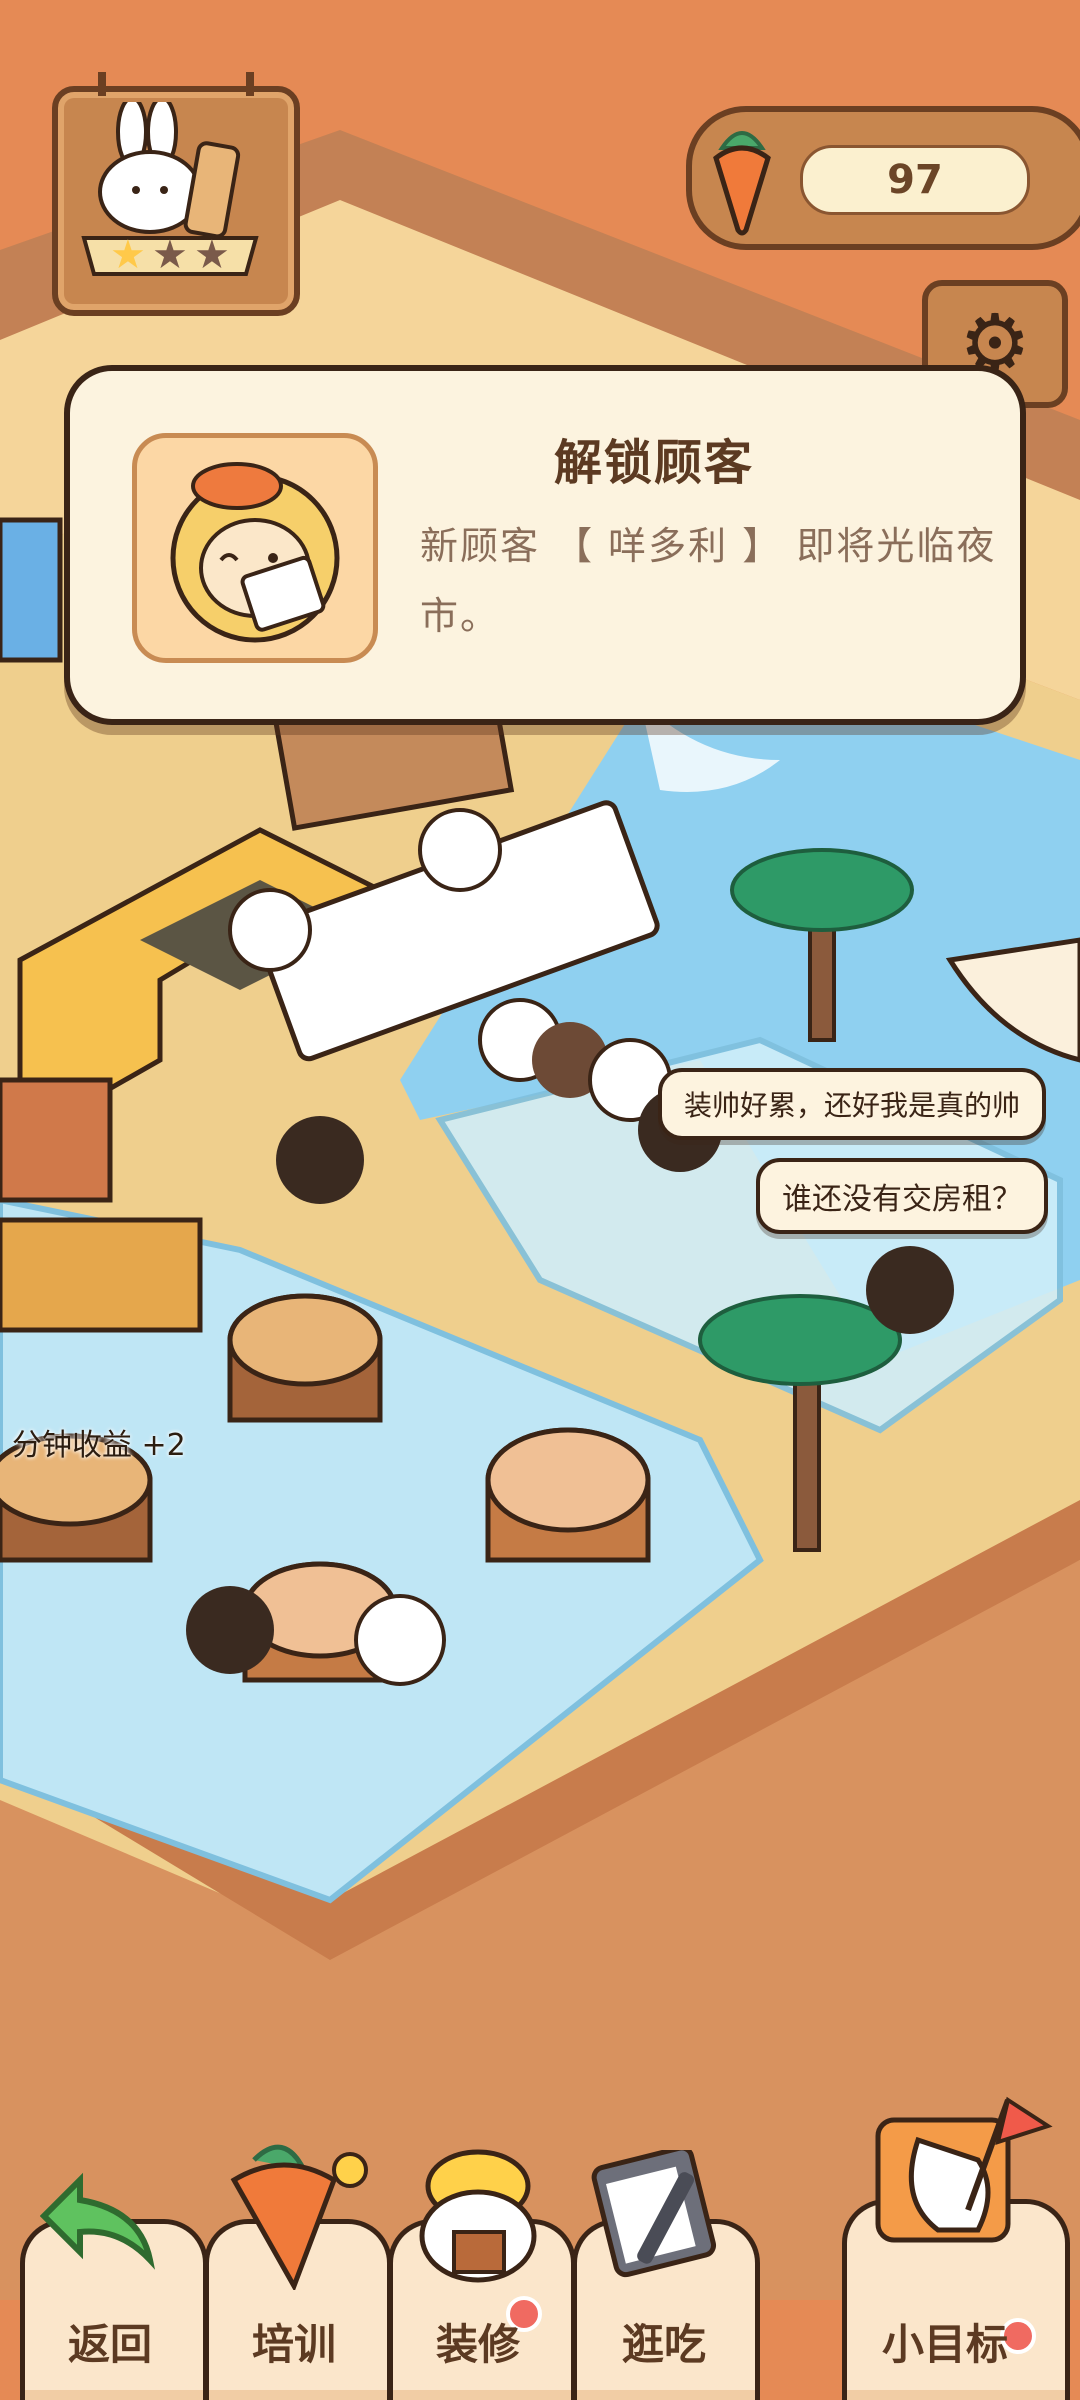 The width and height of the screenshot is (1080, 2400). I want to click on clipboard-icon, so click(654, 2214).